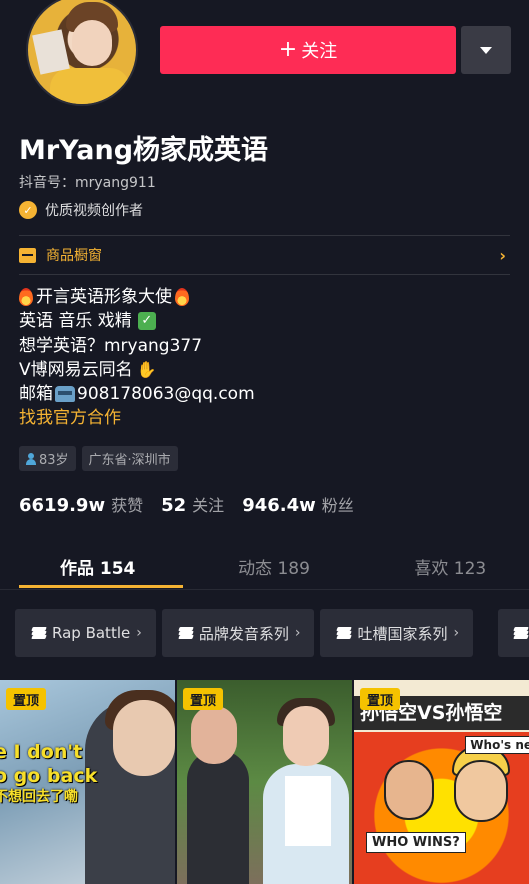  I want to click on bio-line: 想学英语？mryang377, so click(111, 345).